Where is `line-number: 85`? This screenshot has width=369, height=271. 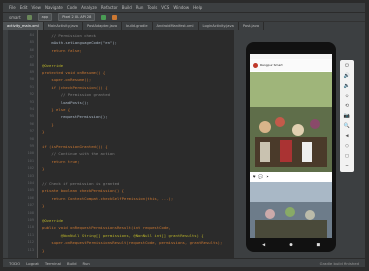 line-number: 85 is located at coordinates (31, 42).